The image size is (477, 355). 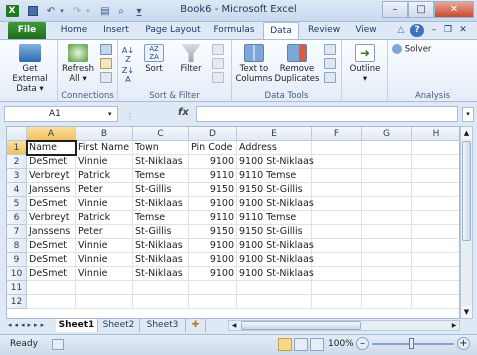 What do you see at coordinates (285, 344) in the screenshot?
I see `normal-view-icon` at bounding box center [285, 344].